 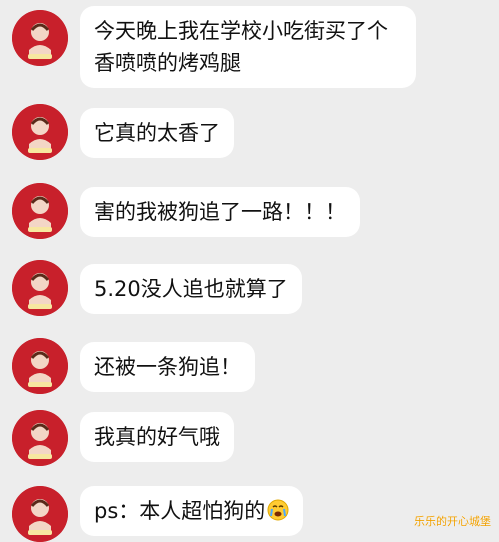 I want to click on message-bubble: 5.20没人追也就算了, so click(x=191, y=289).